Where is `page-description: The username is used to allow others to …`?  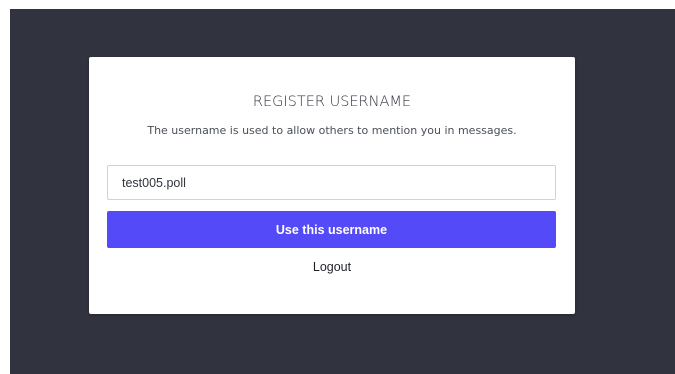
page-description: The username is used to allow others to … is located at coordinates (332, 130).